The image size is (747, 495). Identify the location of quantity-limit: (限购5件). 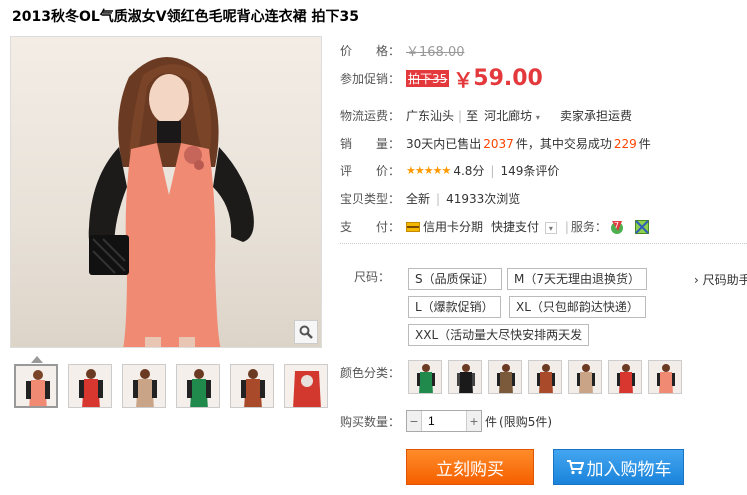
(526, 421).